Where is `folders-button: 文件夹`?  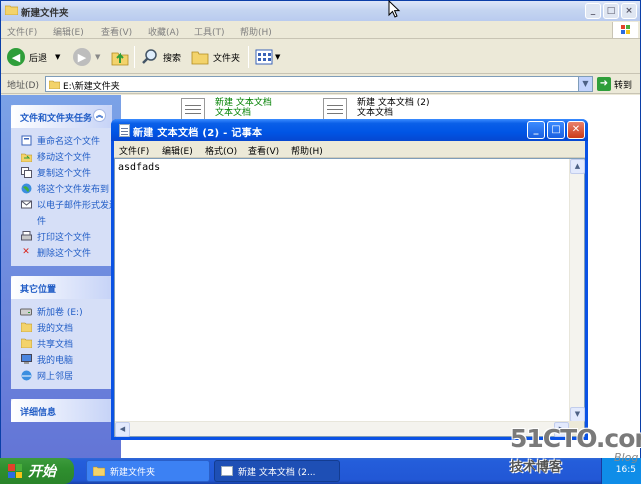
folders-button: 文件夹 is located at coordinates (215, 57).